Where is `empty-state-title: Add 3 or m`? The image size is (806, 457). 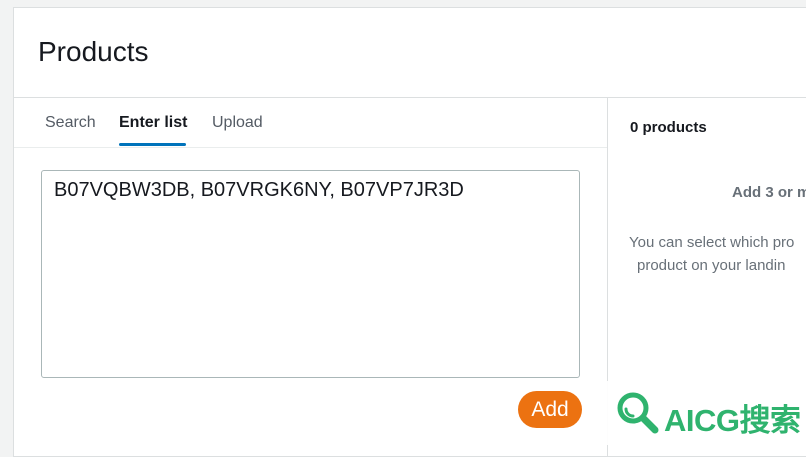 empty-state-title: Add 3 or m is located at coordinates (769, 192).